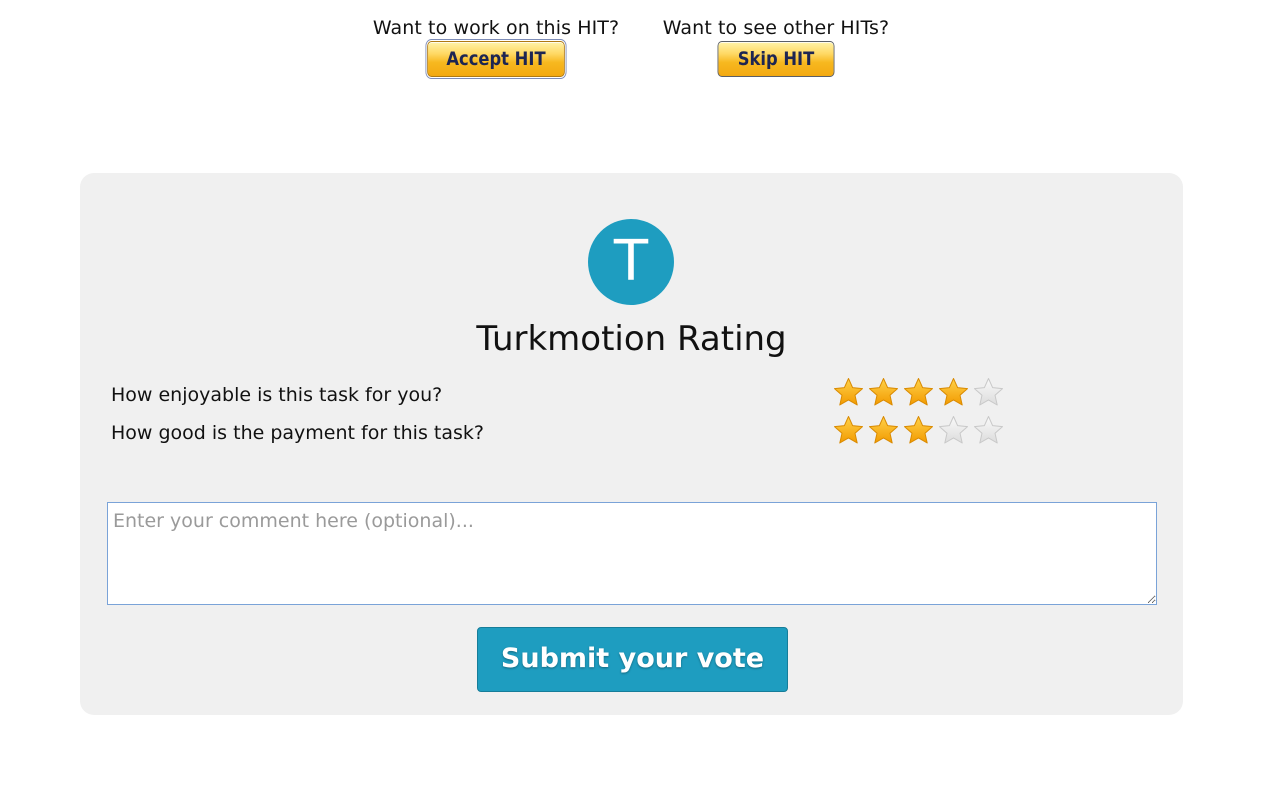 The image size is (1280, 800). Describe the element at coordinates (632, 659) in the screenshot. I see `submit-vote-button: Submit your vote` at that location.